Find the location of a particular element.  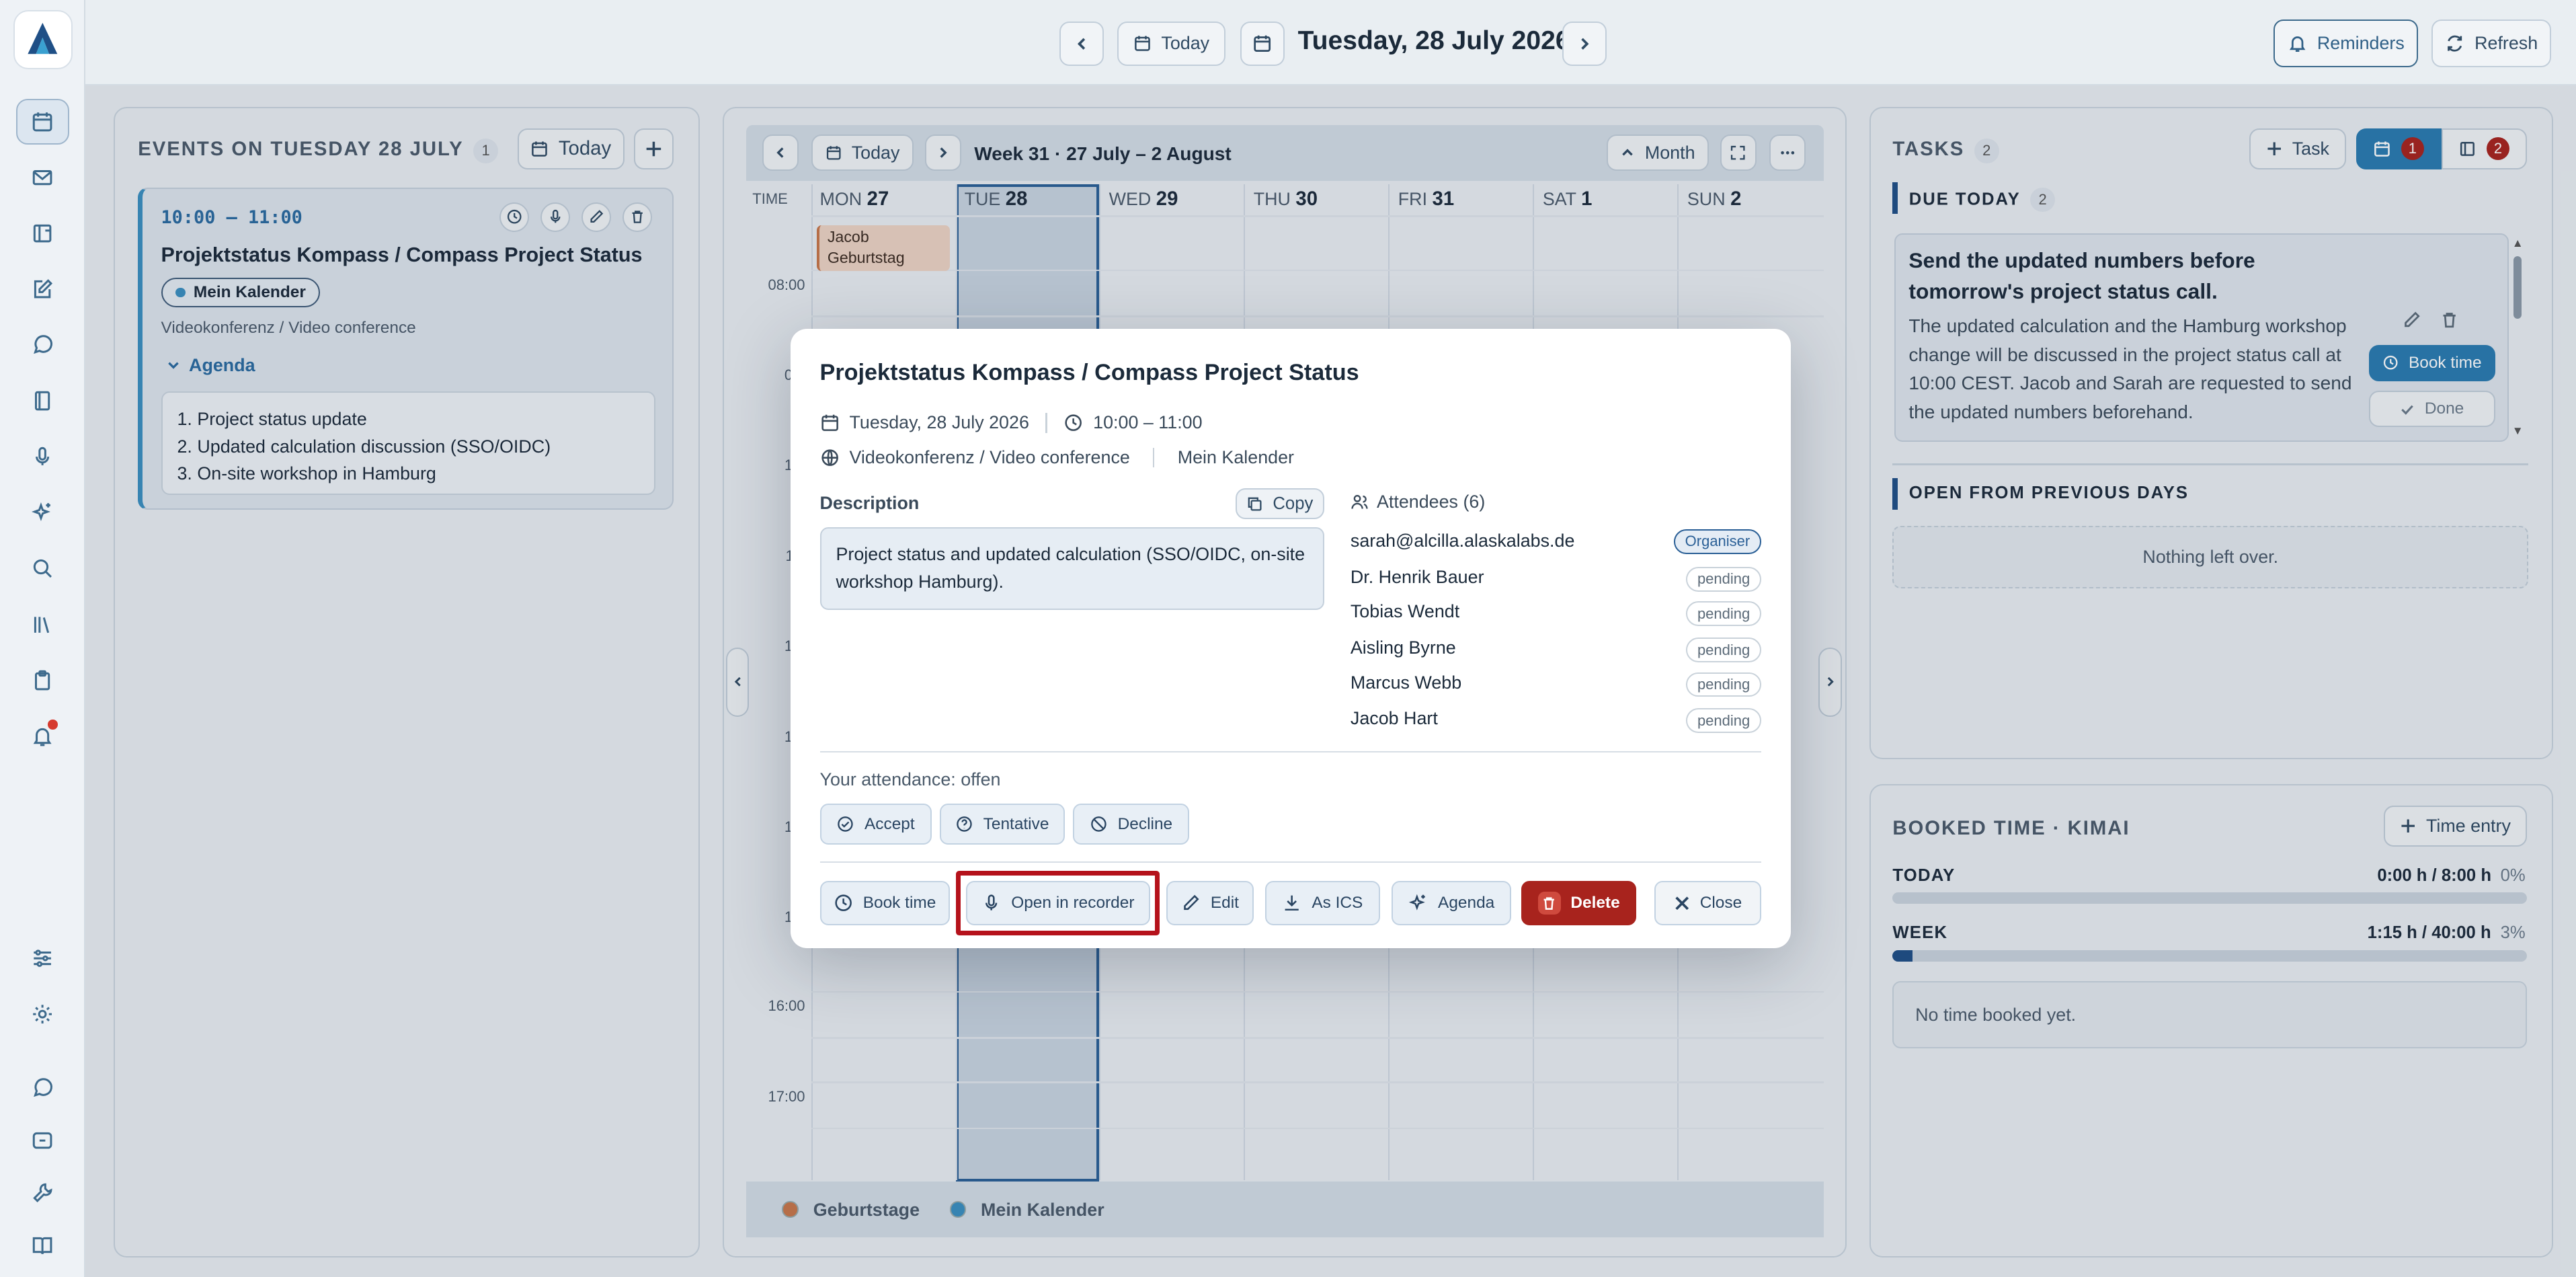

settings-gear-icon is located at coordinates (42, 1014).